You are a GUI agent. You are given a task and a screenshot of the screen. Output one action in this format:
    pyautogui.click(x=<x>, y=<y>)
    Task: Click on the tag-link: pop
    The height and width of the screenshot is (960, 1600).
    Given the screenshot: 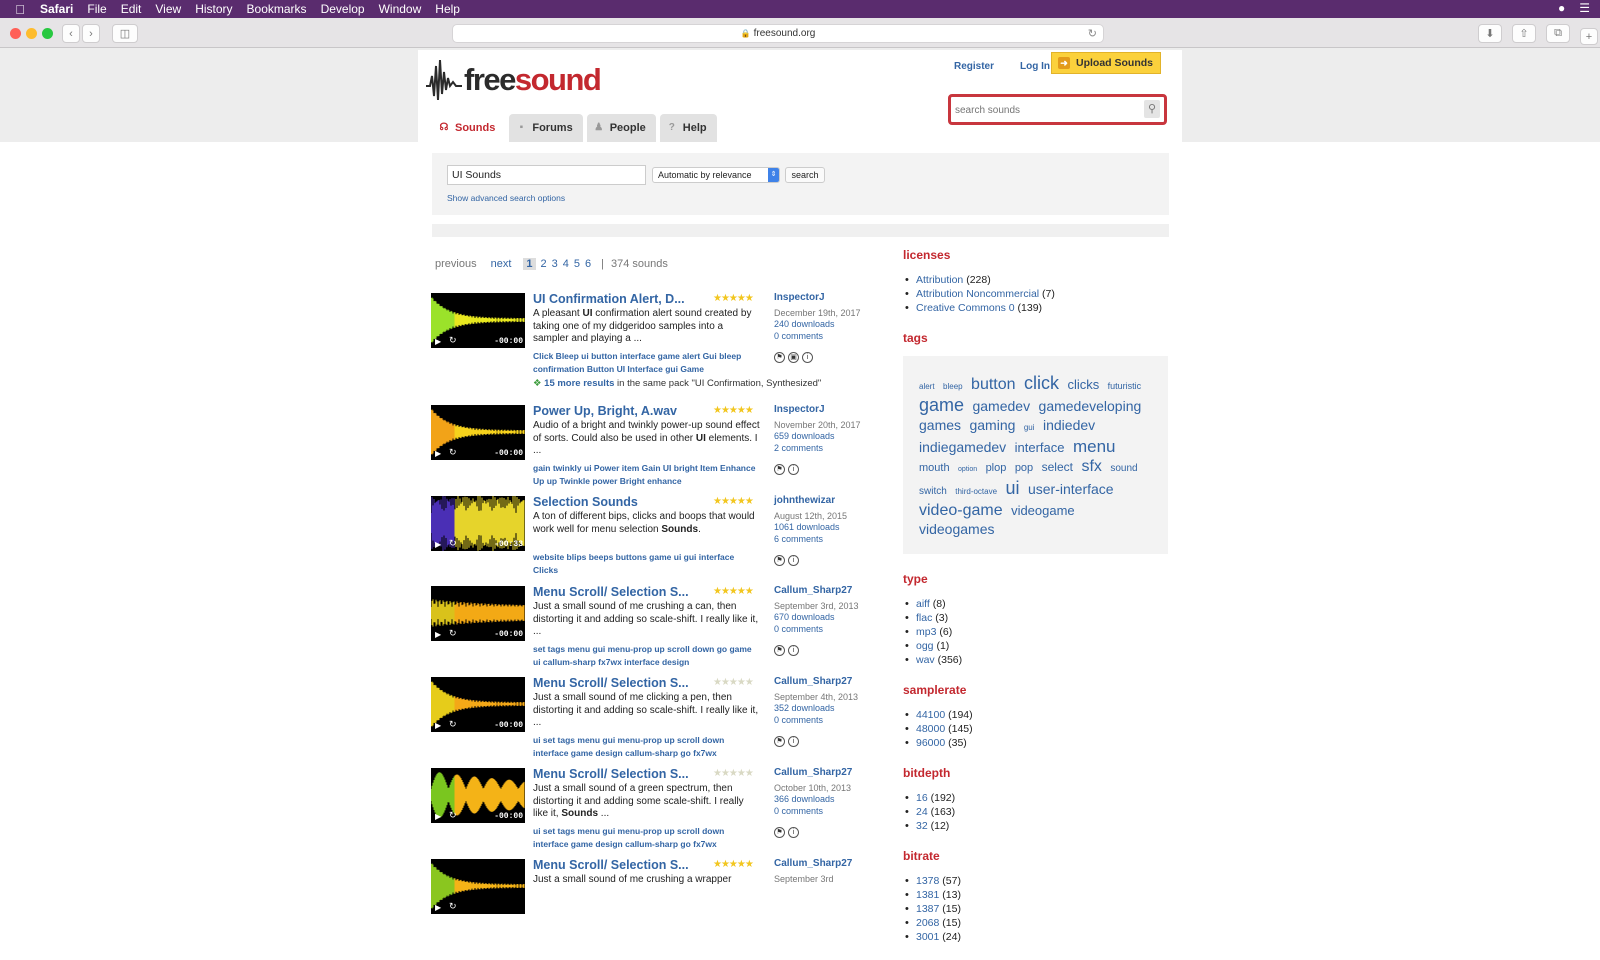 What is the action you would take?
    pyautogui.click(x=1024, y=468)
    